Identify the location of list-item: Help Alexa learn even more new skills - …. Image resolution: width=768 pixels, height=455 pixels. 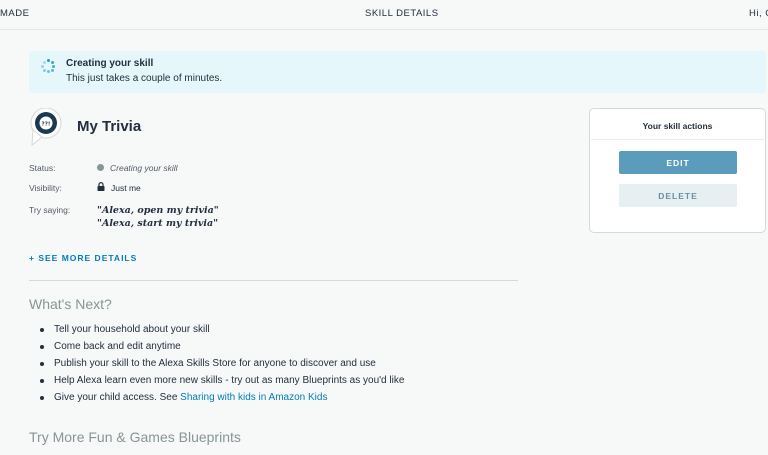
(222, 383).